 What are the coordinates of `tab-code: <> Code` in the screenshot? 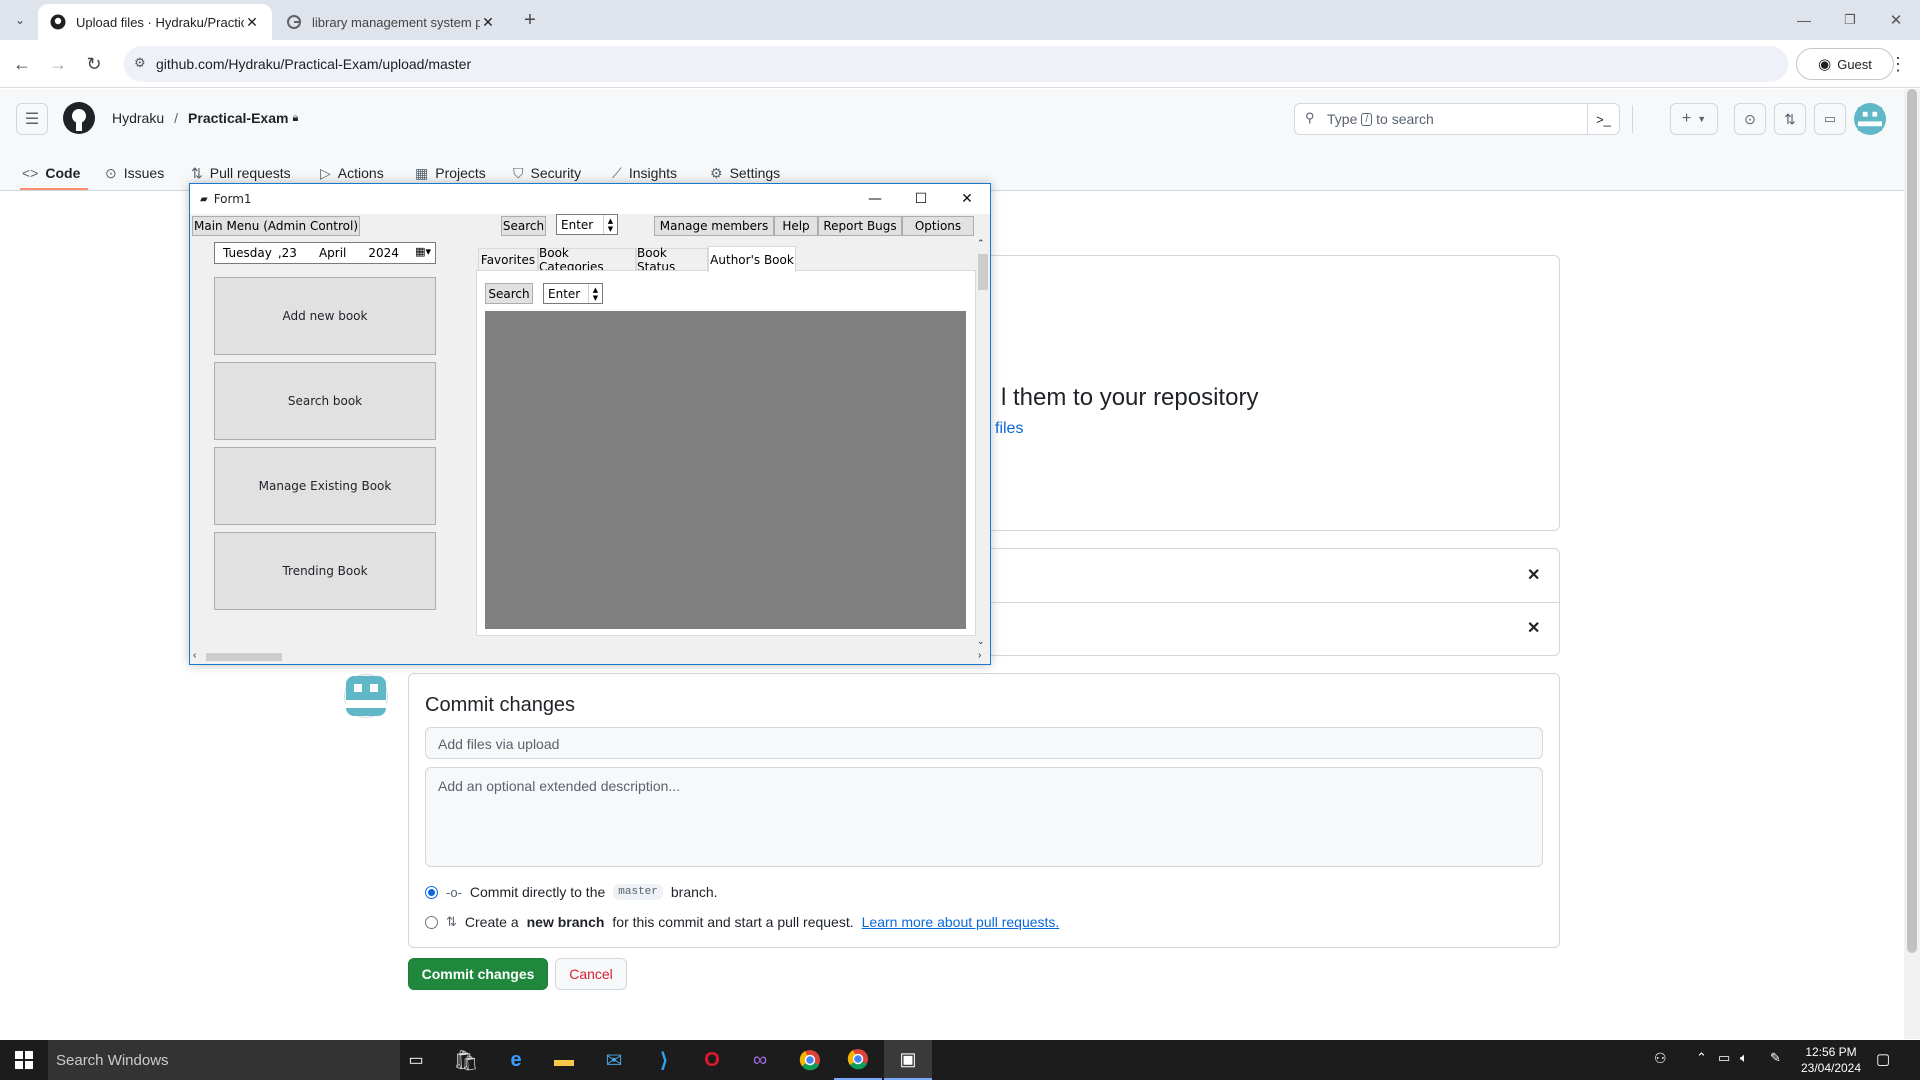 It's located at (51, 173).